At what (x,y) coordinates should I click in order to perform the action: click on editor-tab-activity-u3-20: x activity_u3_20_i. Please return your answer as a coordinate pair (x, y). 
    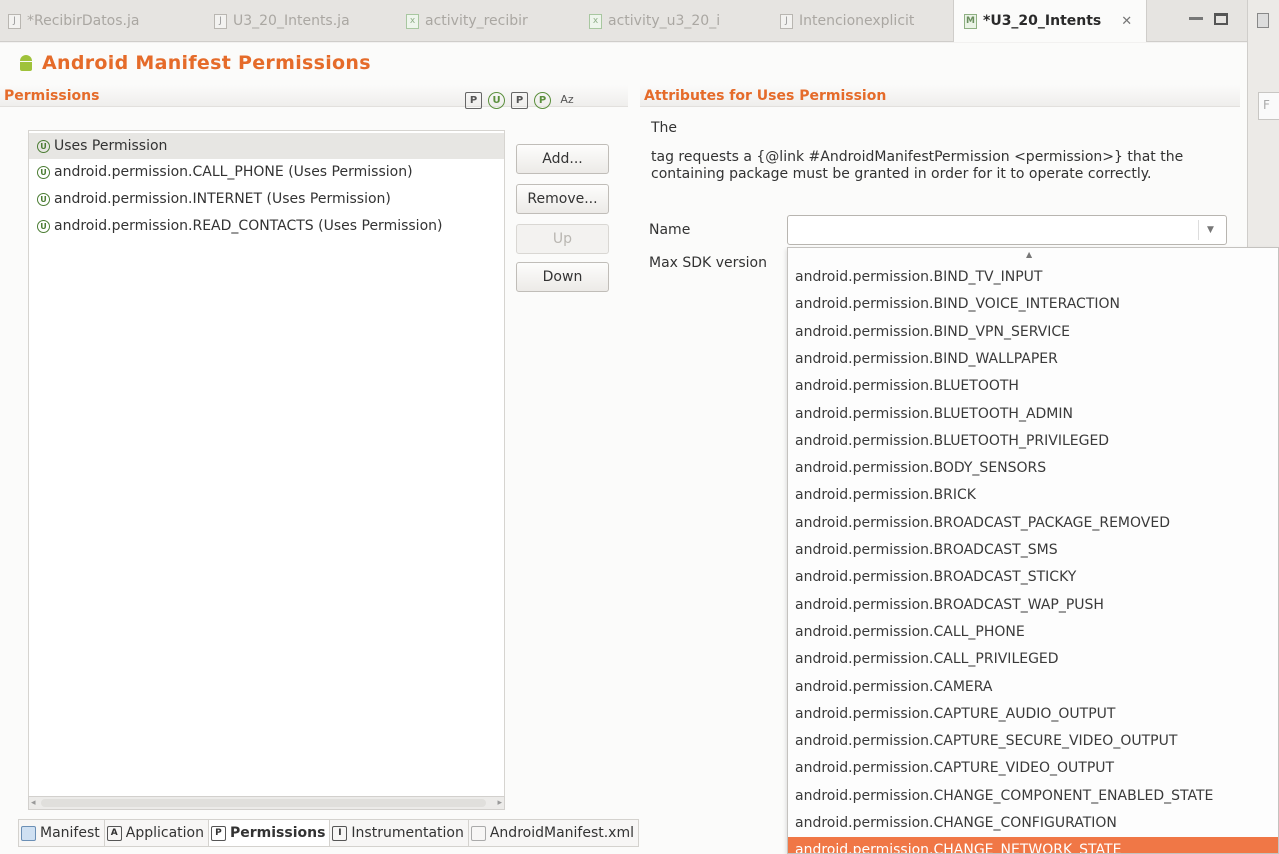
    Looking at the image, I should click on (654, 21).